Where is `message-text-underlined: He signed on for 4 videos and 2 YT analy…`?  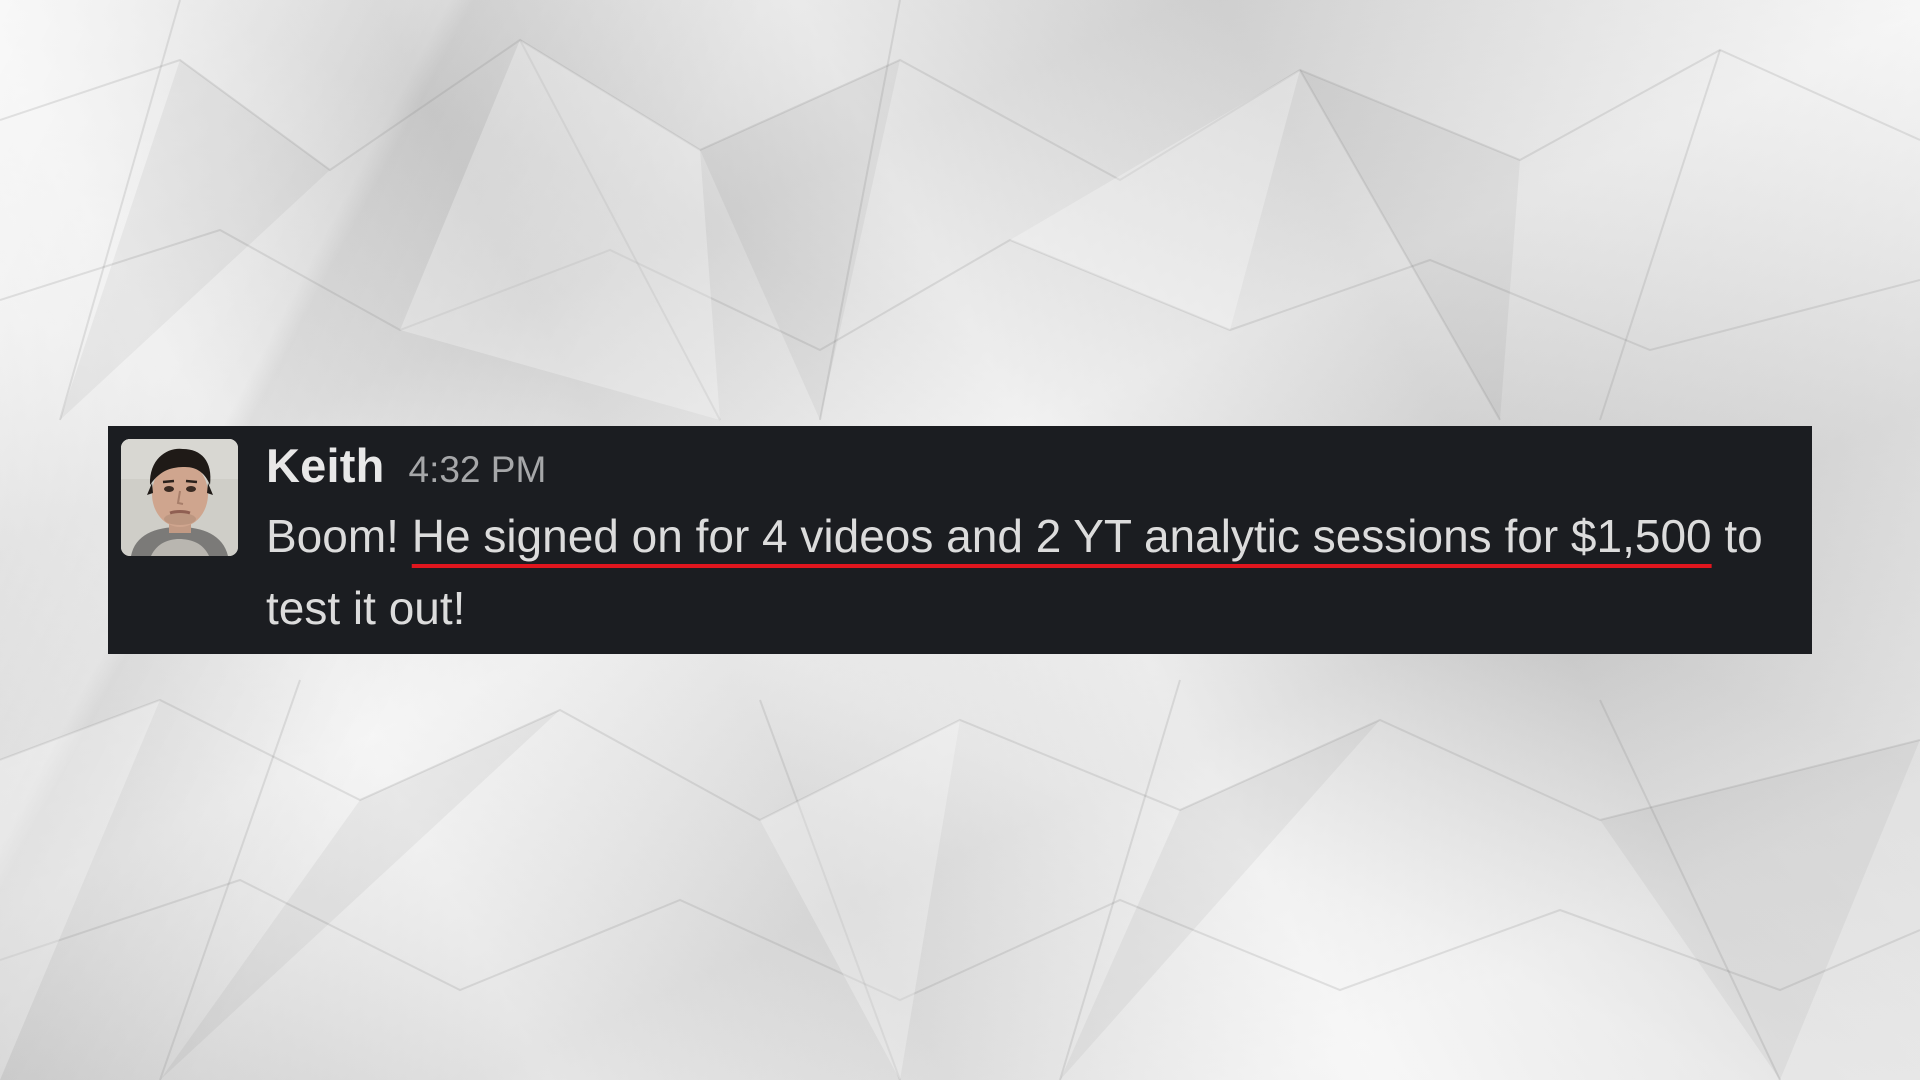 message-text-underlined: He signed on for 4 videos and 2 YT analy… is located at coordinates (1061, 536).